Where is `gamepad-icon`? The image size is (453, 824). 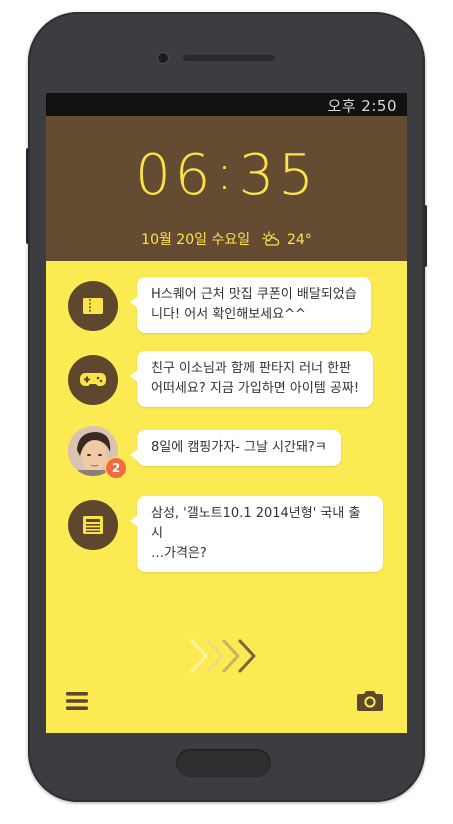 gamepad-icon is located at coordinates (93, 379).